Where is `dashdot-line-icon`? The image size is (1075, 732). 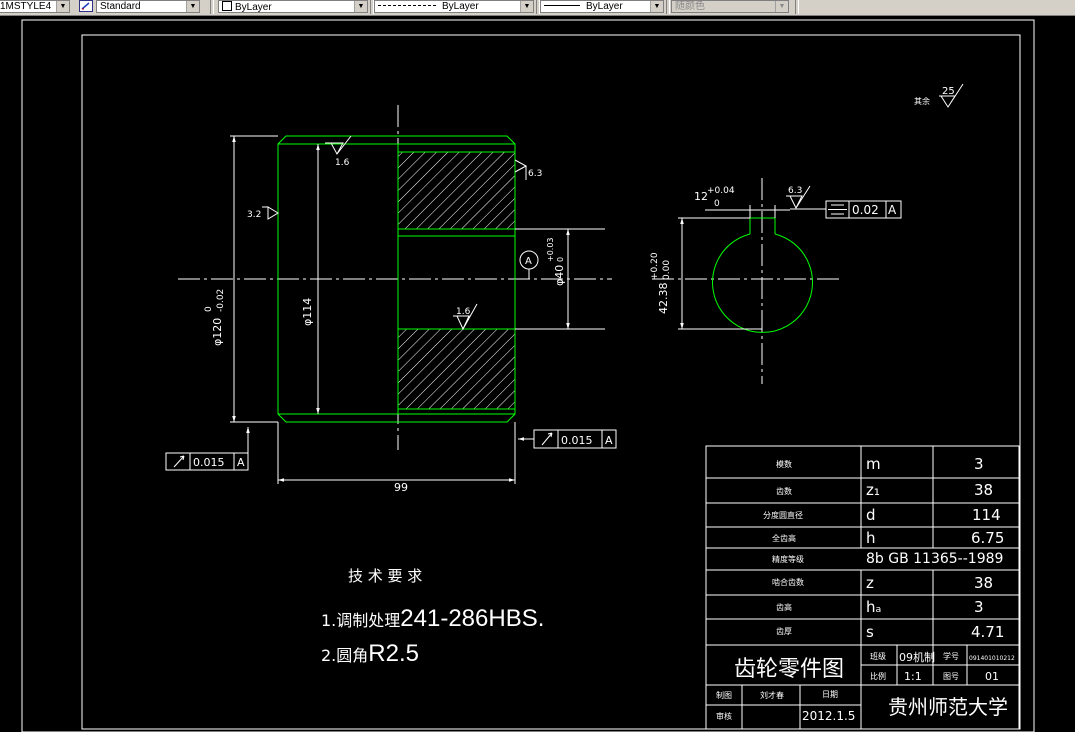
dashdot-line-icon is located at coordinates (407, 5).